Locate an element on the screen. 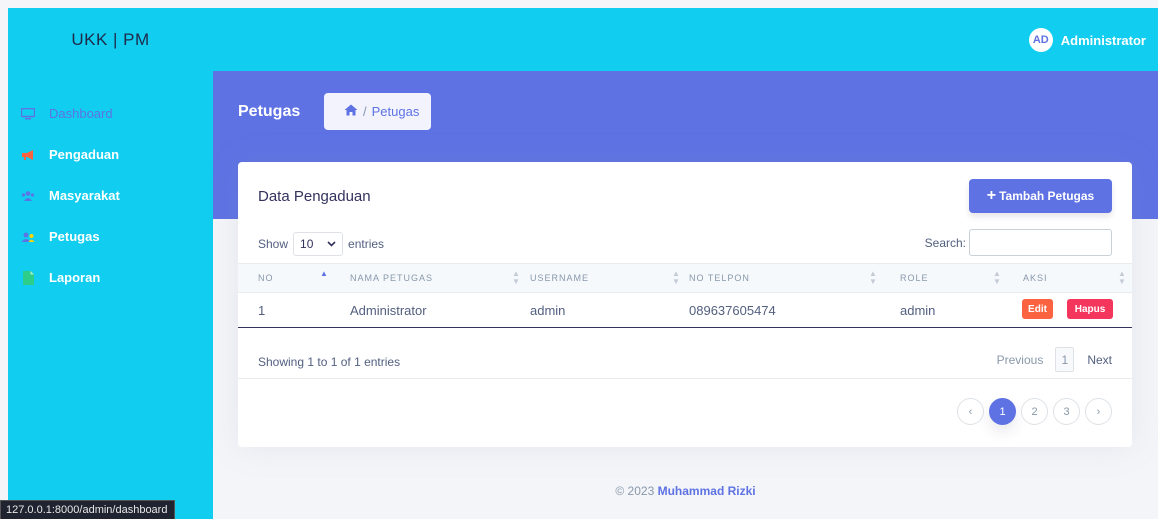 This screenshot has width=1158, height=519. next-button: Next is located at coordinates (1099, 360).